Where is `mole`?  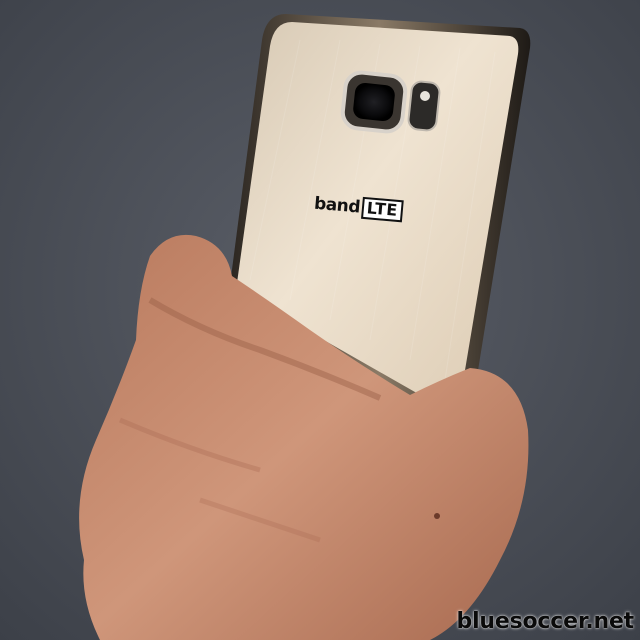
mole is located at coordinates (437, 516).